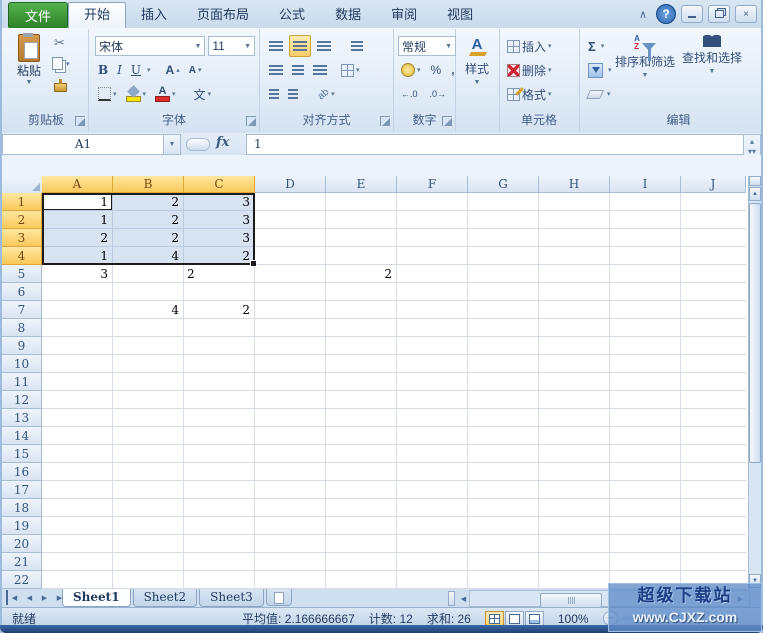 Image resolution: width=763 pixels, height=633 pixels. Describe the element at coordinates (22, 292) in the screenshot. I see `row-header-6: 6` at that location.